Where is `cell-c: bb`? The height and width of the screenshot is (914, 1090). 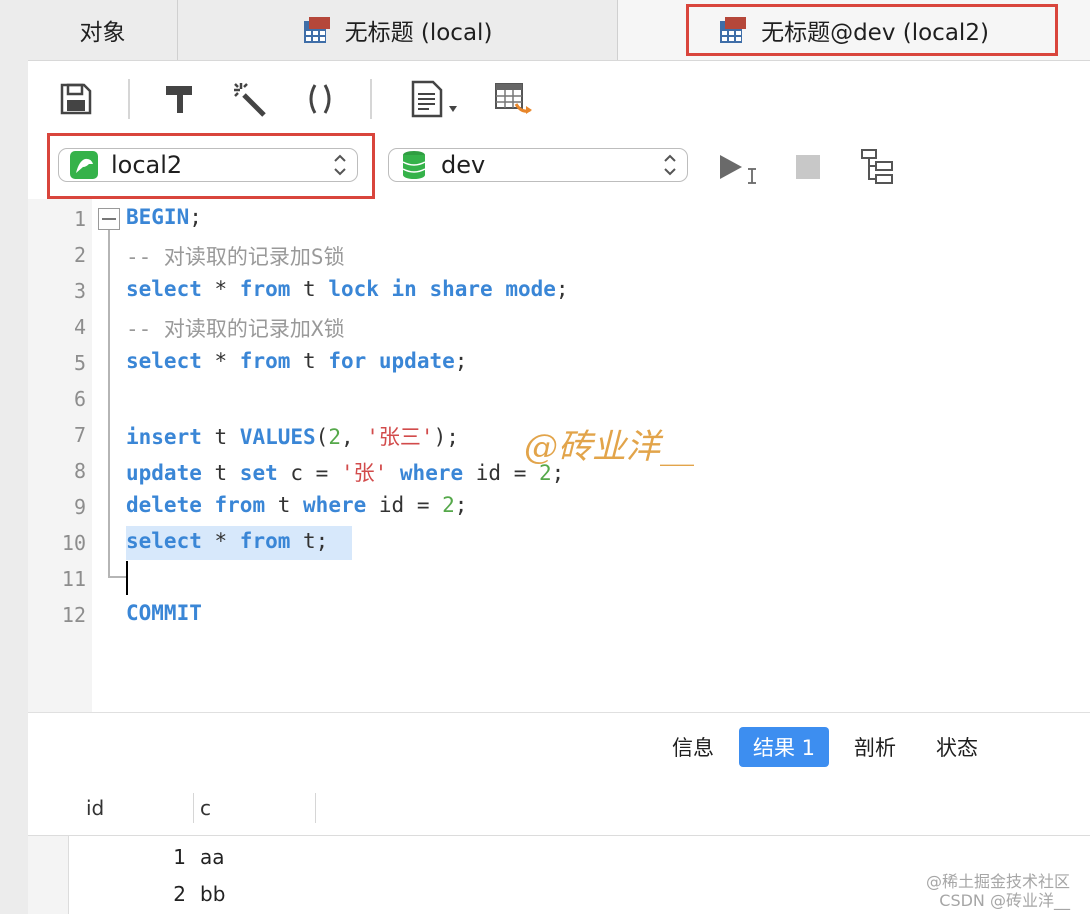 cell-c: bb is located at coordinates (212, 894).